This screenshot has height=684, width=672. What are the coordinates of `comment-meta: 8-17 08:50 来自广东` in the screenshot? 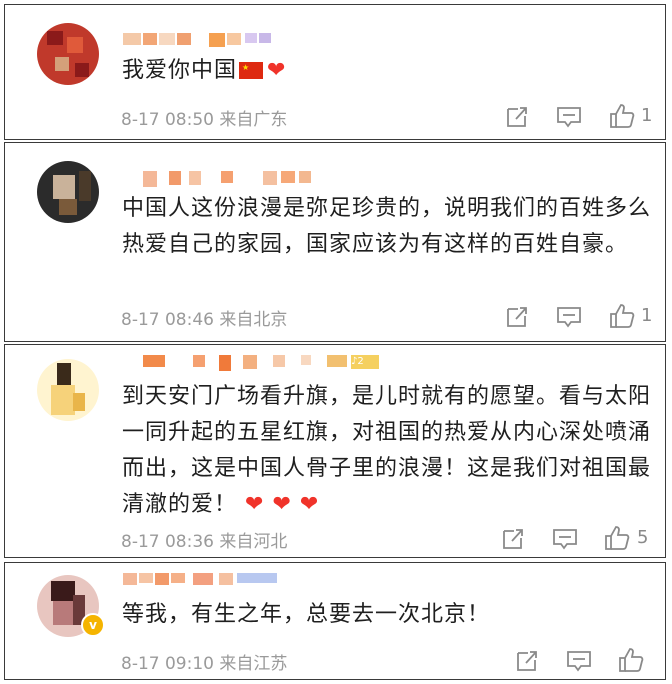 It's located at (204, 117).